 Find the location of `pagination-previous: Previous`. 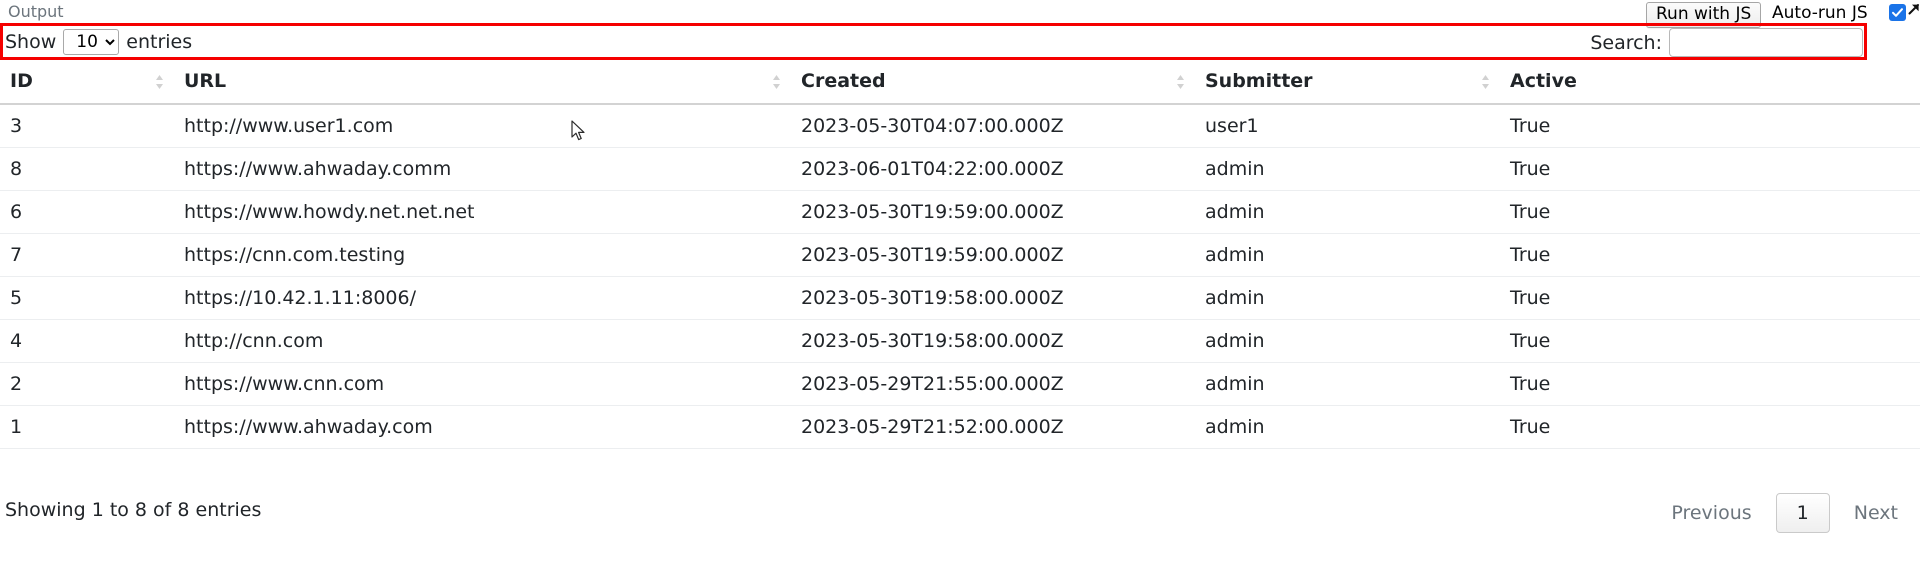

pagination-previous: Previous is located at coordinates (1711, 513).